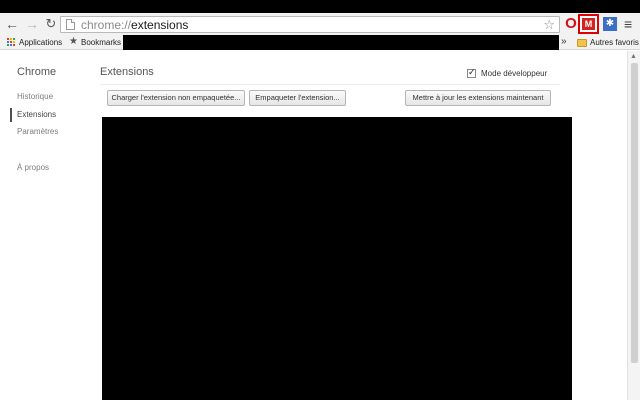 Image resolution: width=640 pixels, height=400 pixels. Describe the element at coordinates (33, 168) in the screenshot. I see `sidebar-item-about: À propos` at that location.